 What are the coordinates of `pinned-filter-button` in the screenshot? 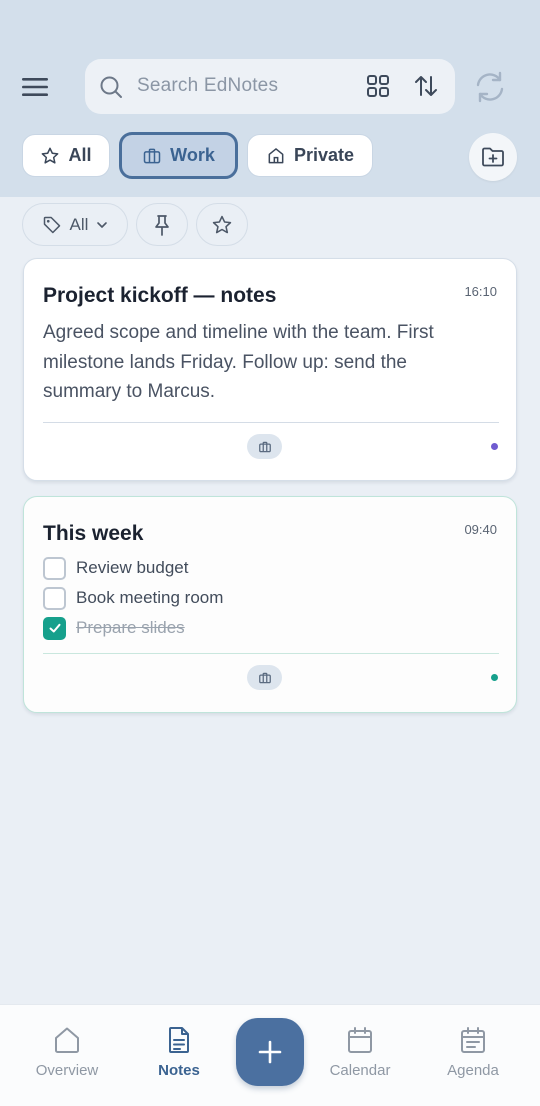 It's located at (162, 224).